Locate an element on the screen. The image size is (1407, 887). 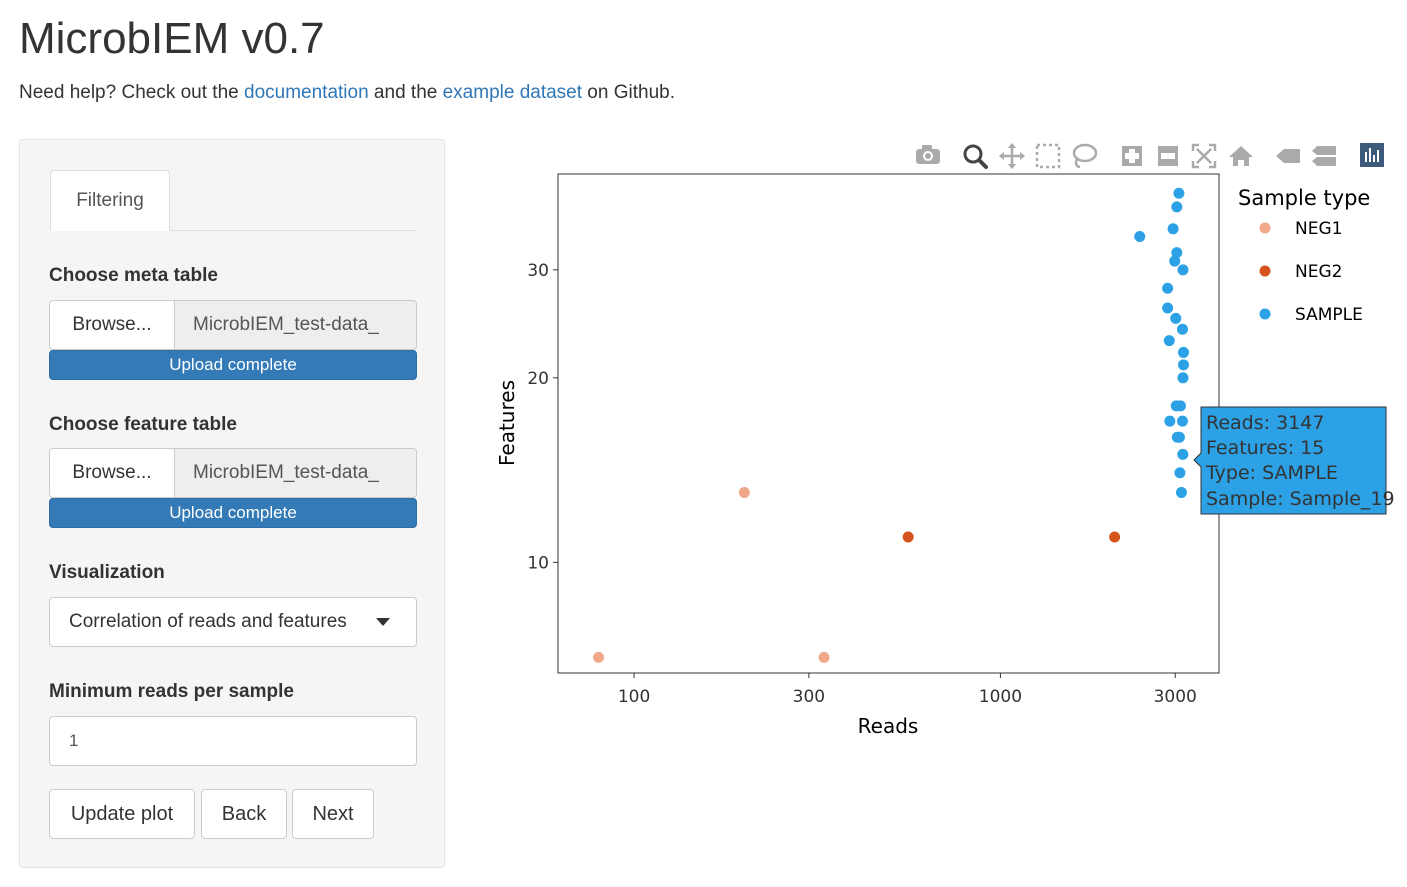
reset-axes-icon is located at coordinates (1241, 156).